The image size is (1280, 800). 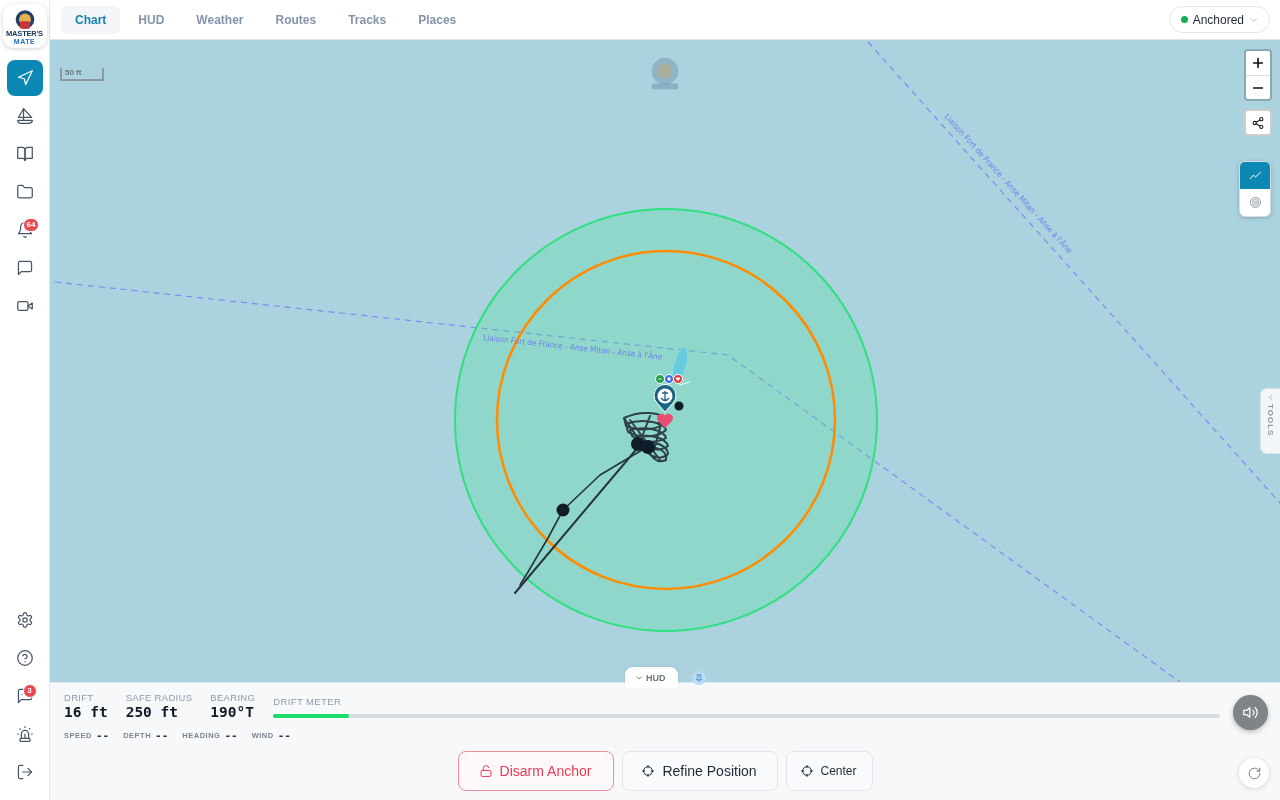 What do you see at coordinates (24, 116) in the screenshot?
I see `sailboat-icon` at bounding box center [24, 116].